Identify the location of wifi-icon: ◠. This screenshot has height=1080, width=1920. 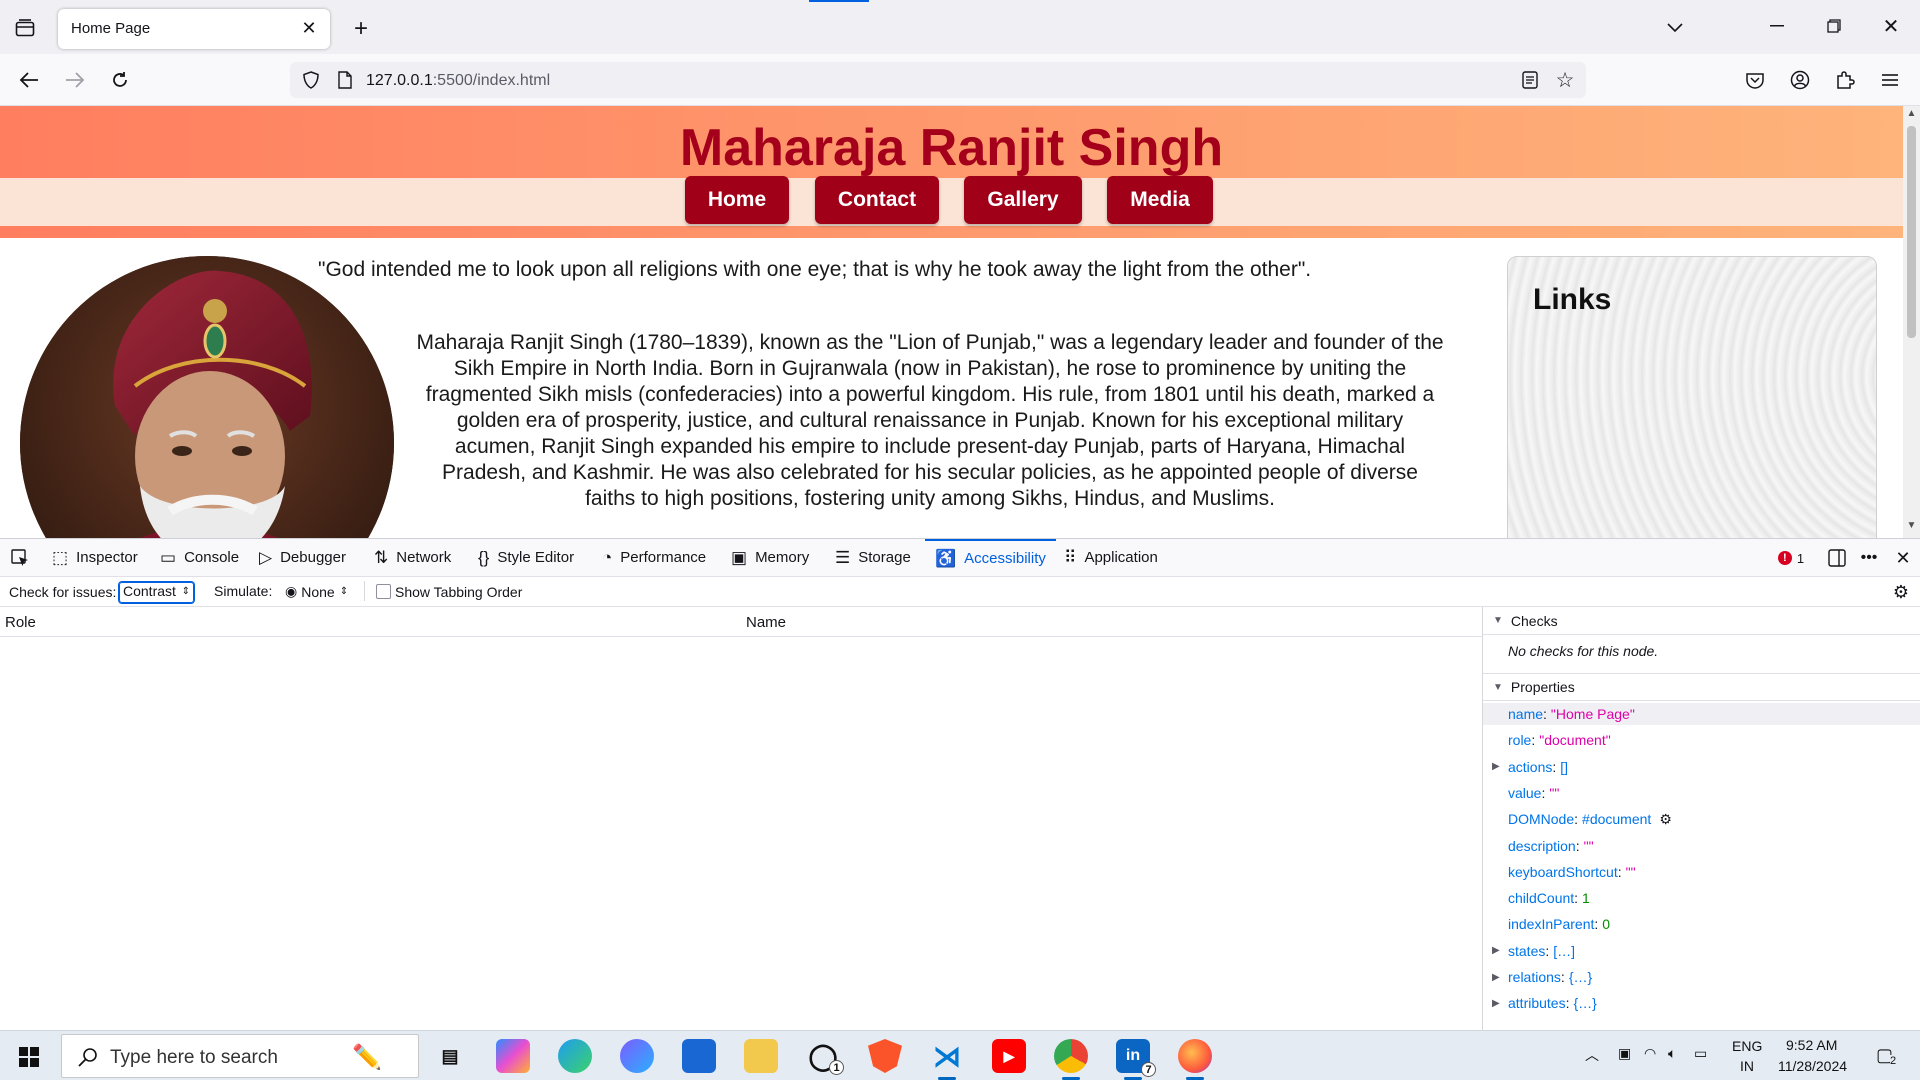
(1650, 1053).